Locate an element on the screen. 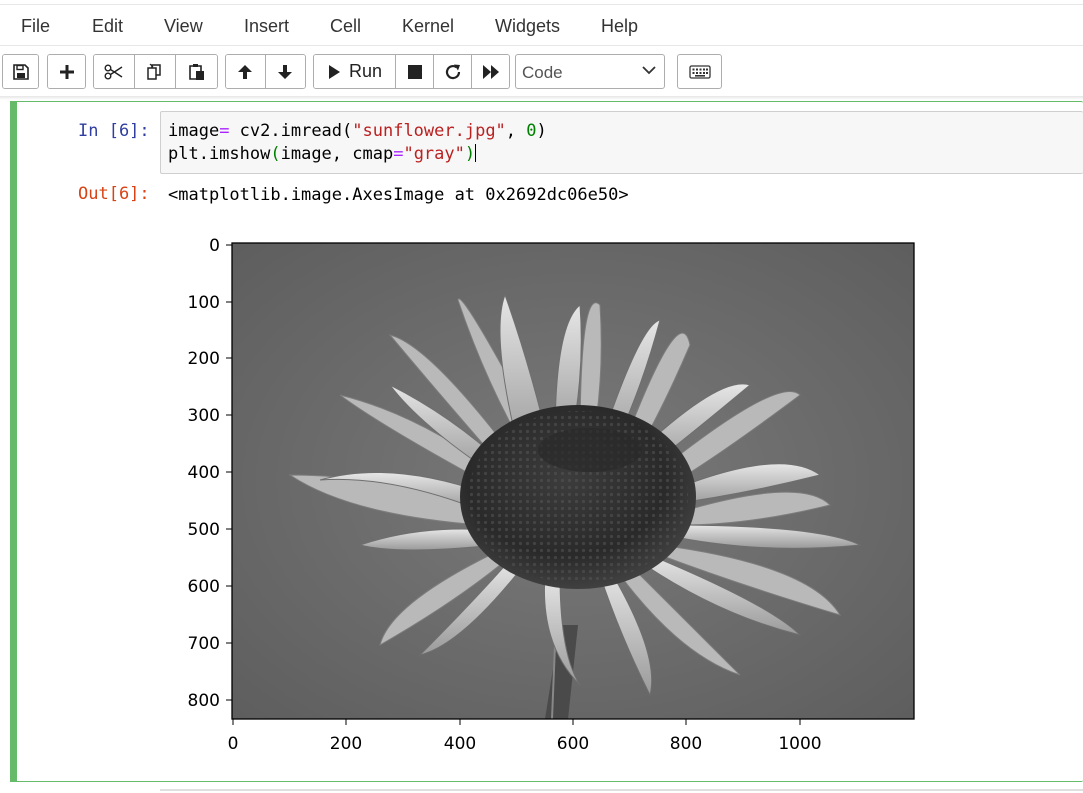 The width and height of the screenshot is (1083, 793). run-all-button is located at coordinates (490, 71).